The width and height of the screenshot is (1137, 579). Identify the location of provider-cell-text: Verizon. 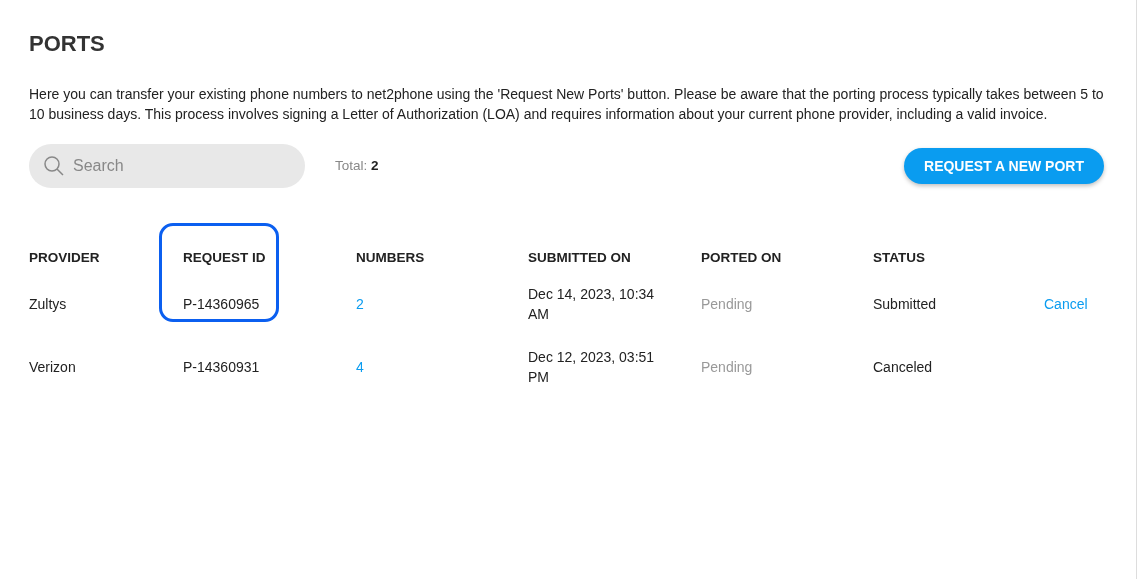
(52, 367).